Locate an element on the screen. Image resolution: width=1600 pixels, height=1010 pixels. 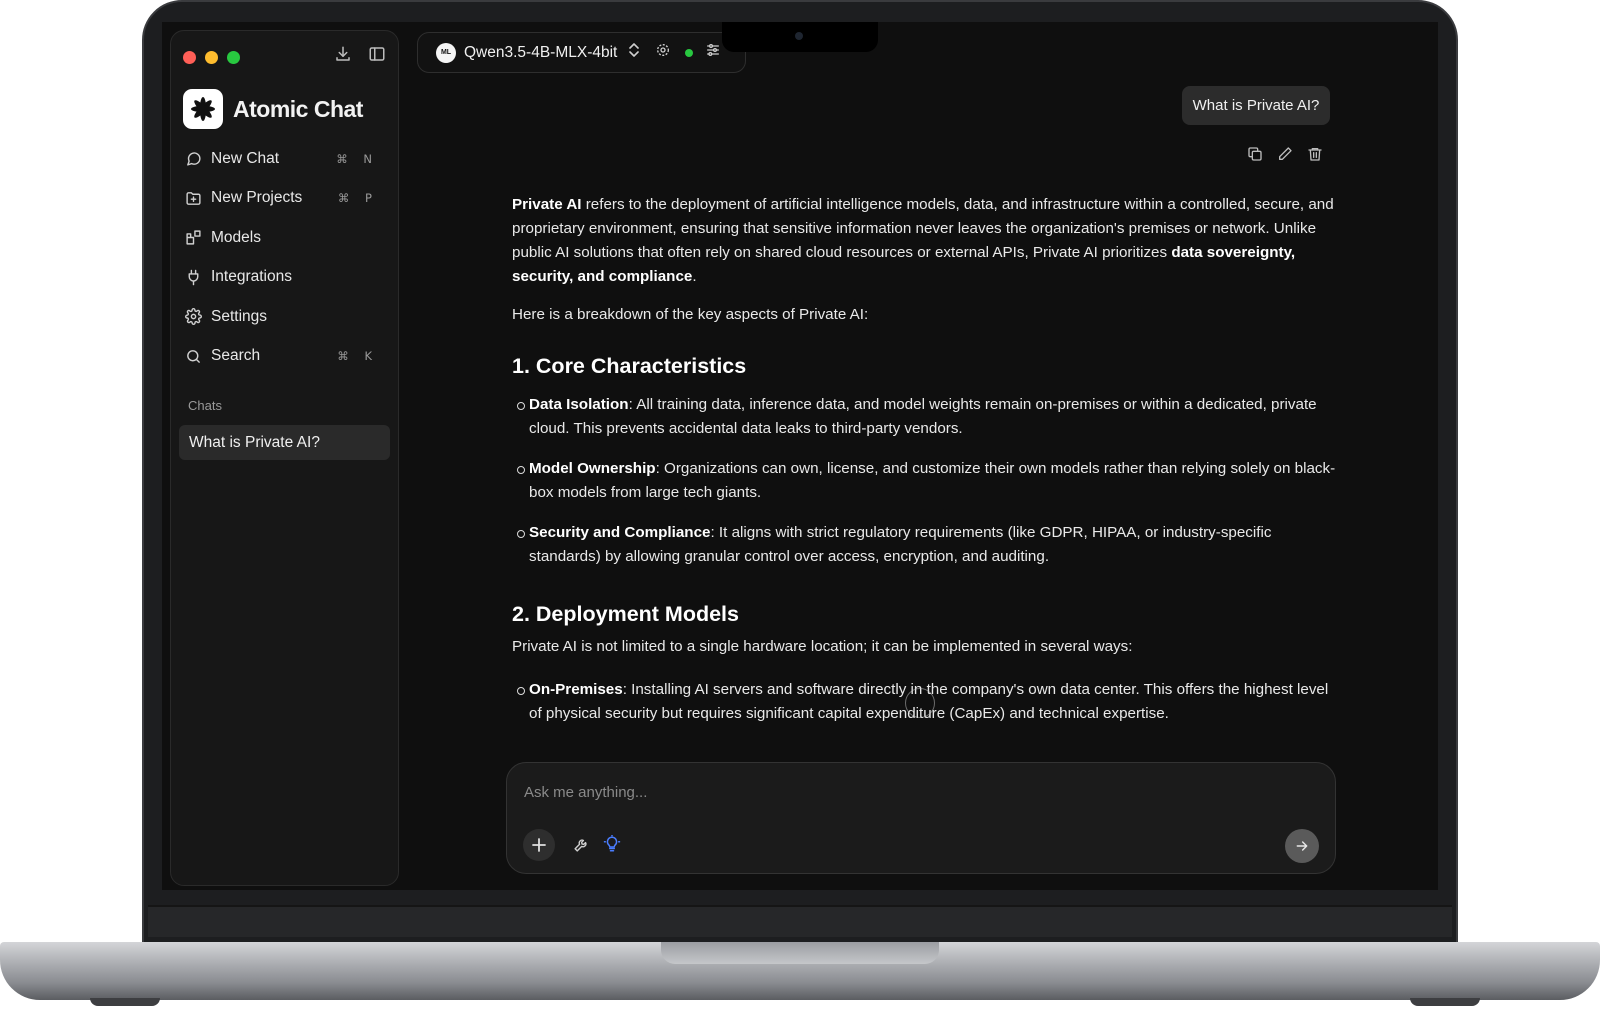
blocks-icon is located at coordinates (193, 238).